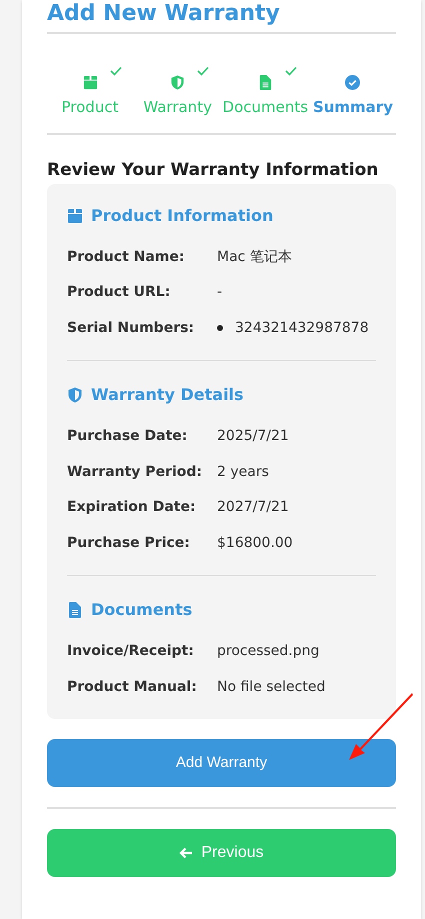 Image resolution: width=425 pixels, height=919 pixels. What do you see at coordinates (268, 652) in the screenshot?
I see `field-value: processed.png` at bounding box center [268, 652].